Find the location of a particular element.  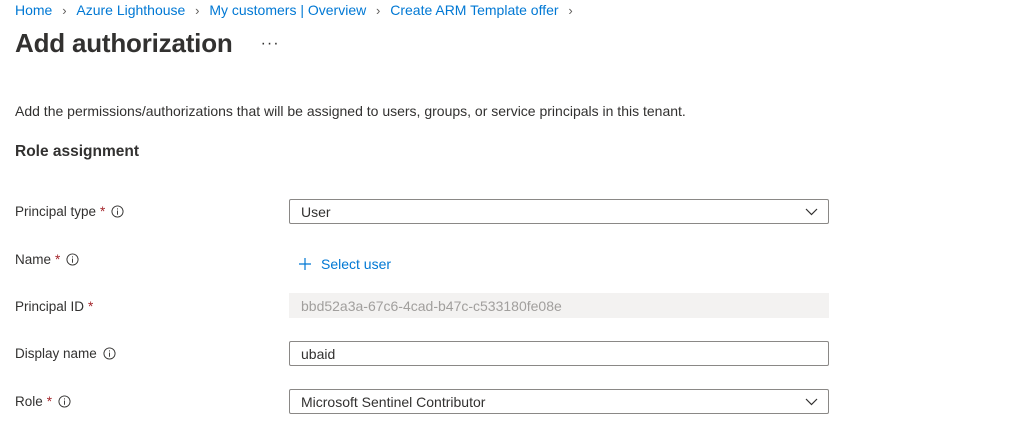

display-name-label: Display name is located at coordinates (65, 353).